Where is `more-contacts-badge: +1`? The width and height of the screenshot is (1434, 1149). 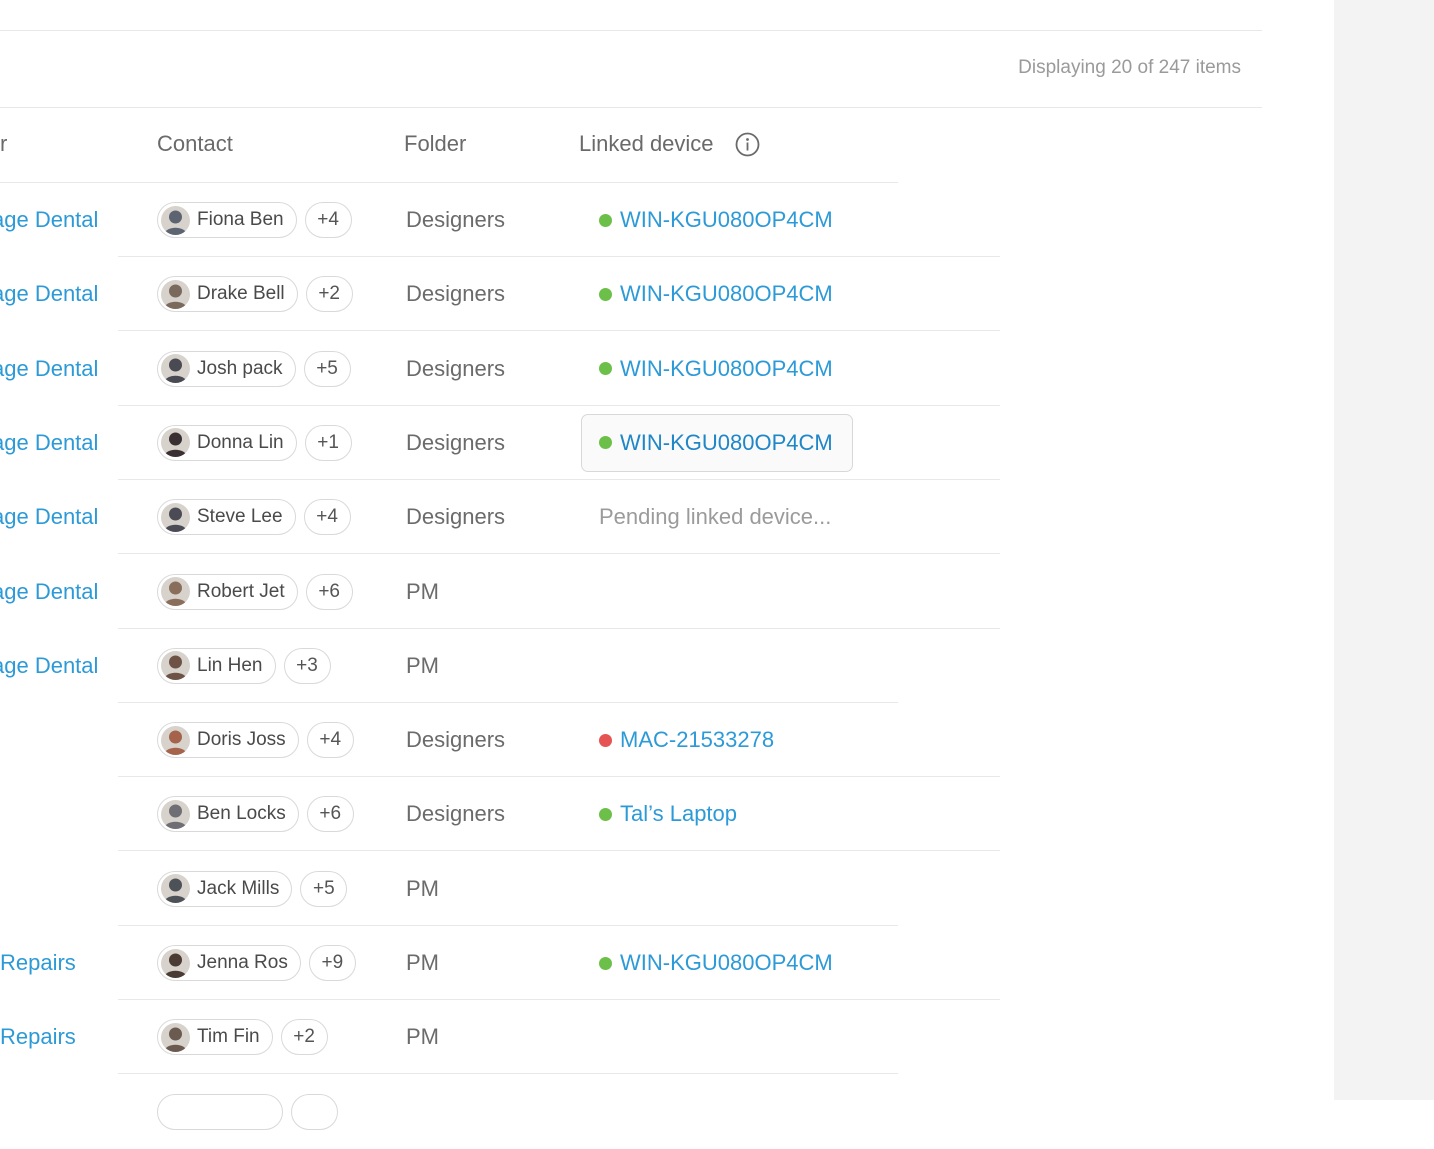
more-contacts-badge: +1 is located at coordinates (328, 442).